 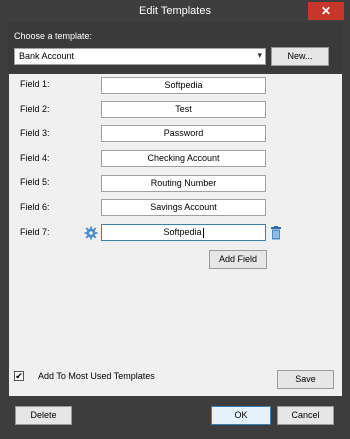 I want to click on most-used-checkbox: ✔, so click(x=19, y=376).